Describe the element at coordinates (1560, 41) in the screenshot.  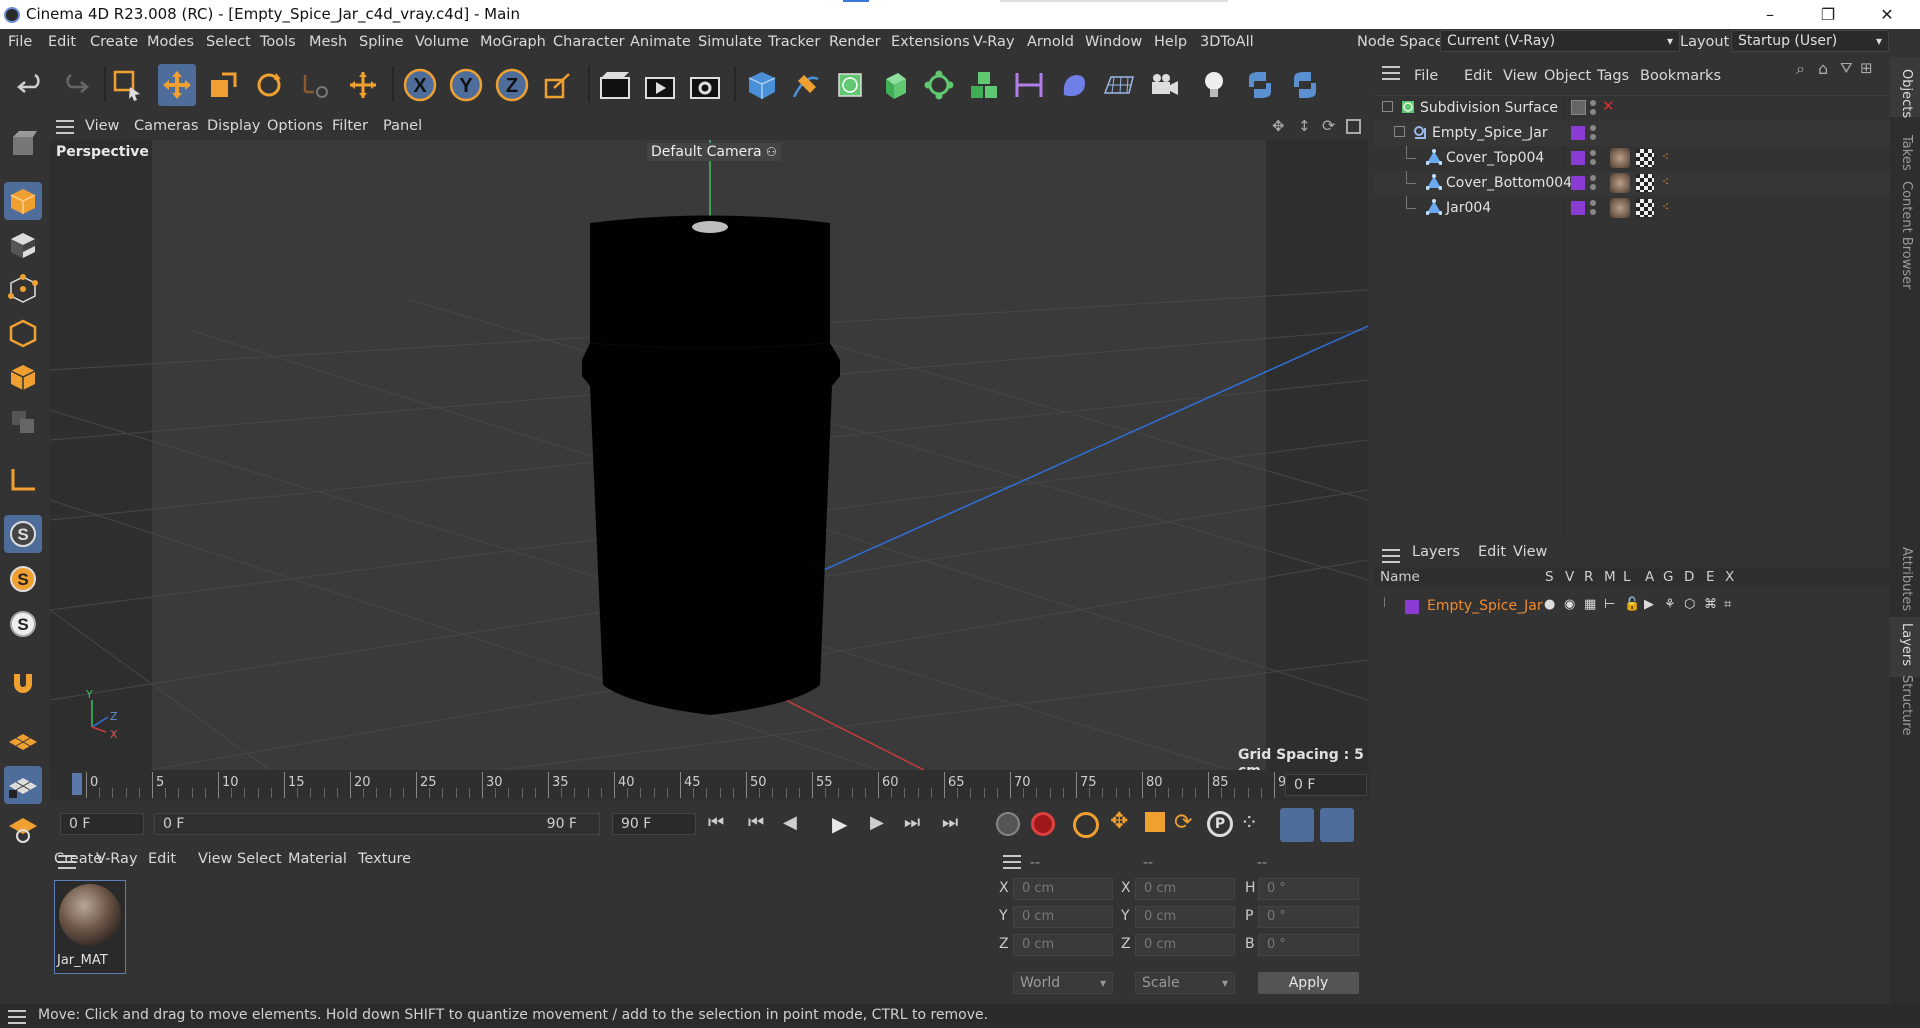
I see `node-space-dropdown: Current (V-Ray) ▾` at that location.